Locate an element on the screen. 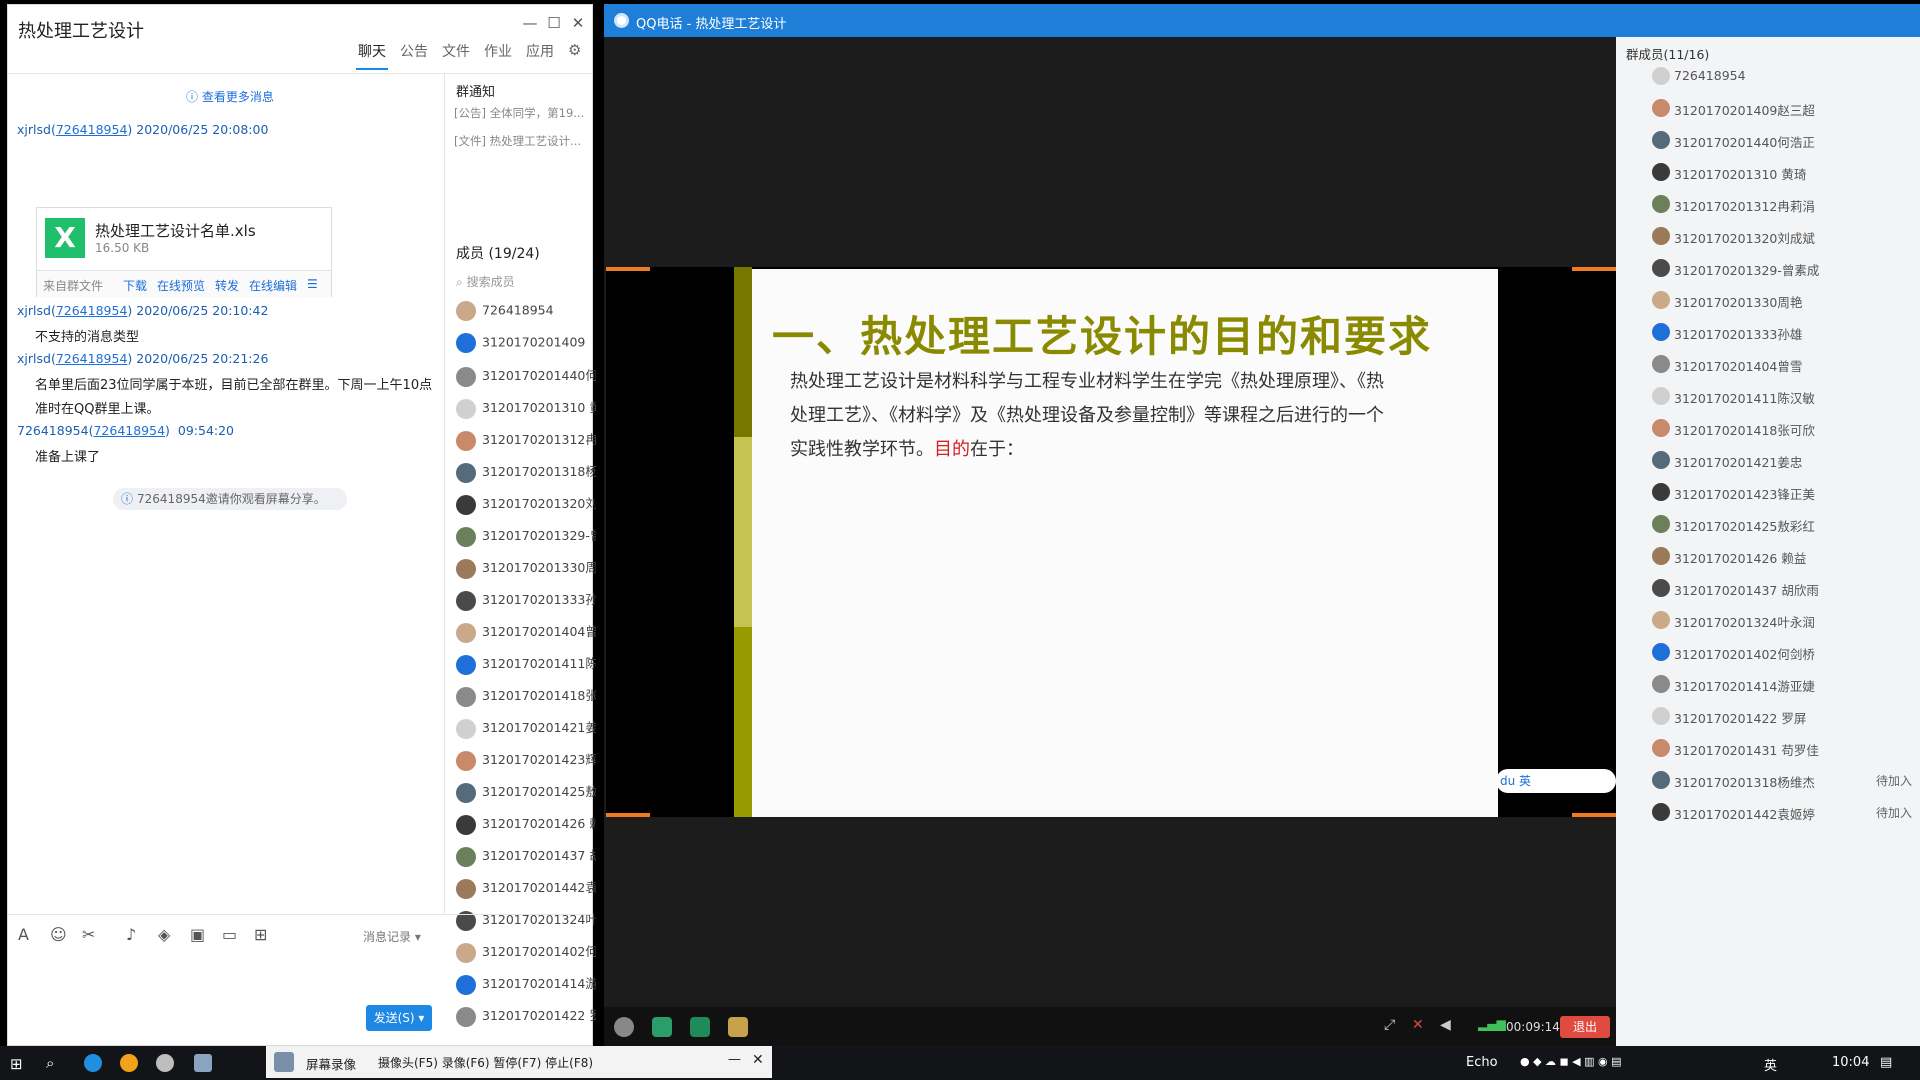  member-item: 3120170201426 赖 is located at coordinates (526, 825).